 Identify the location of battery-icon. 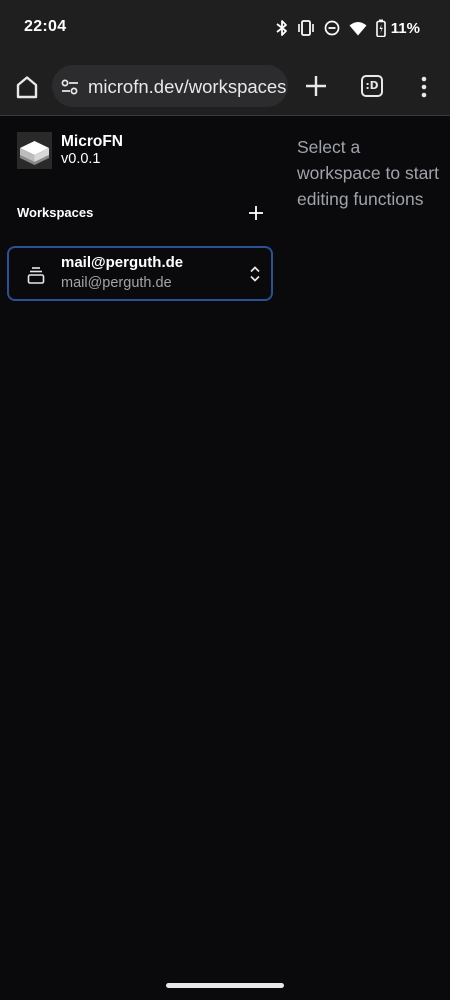
(380, 28).